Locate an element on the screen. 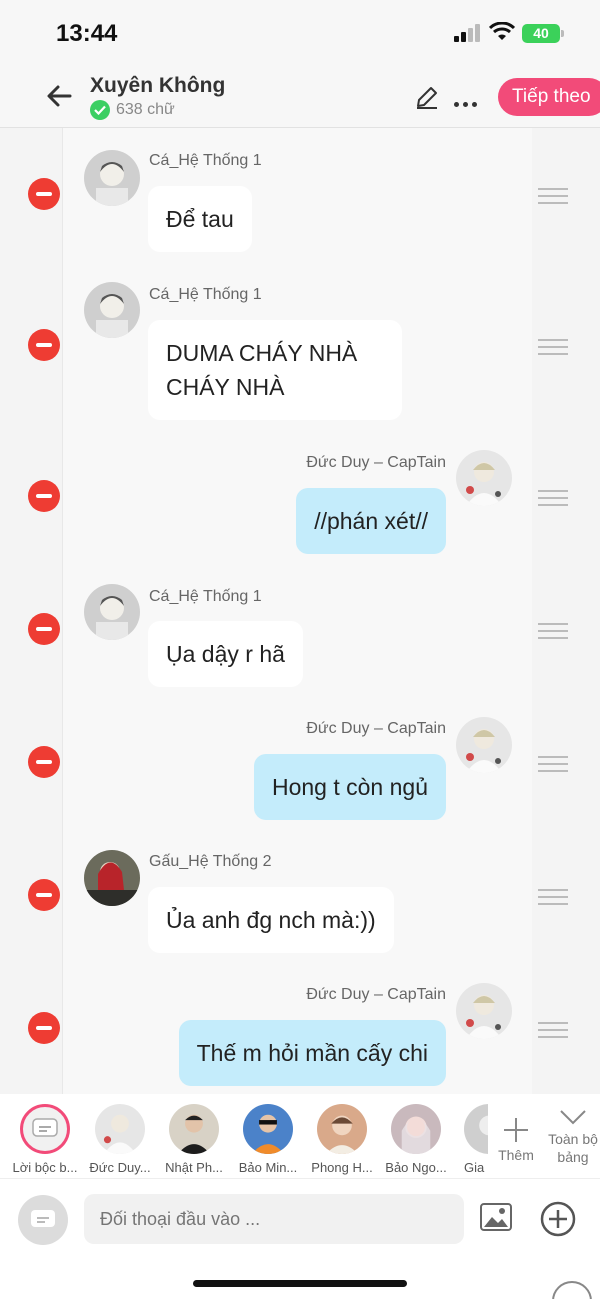 Image resolution: width=600 pixels, height=1299 pixels. character-name: Gia is located at coordinates (474, 1167).